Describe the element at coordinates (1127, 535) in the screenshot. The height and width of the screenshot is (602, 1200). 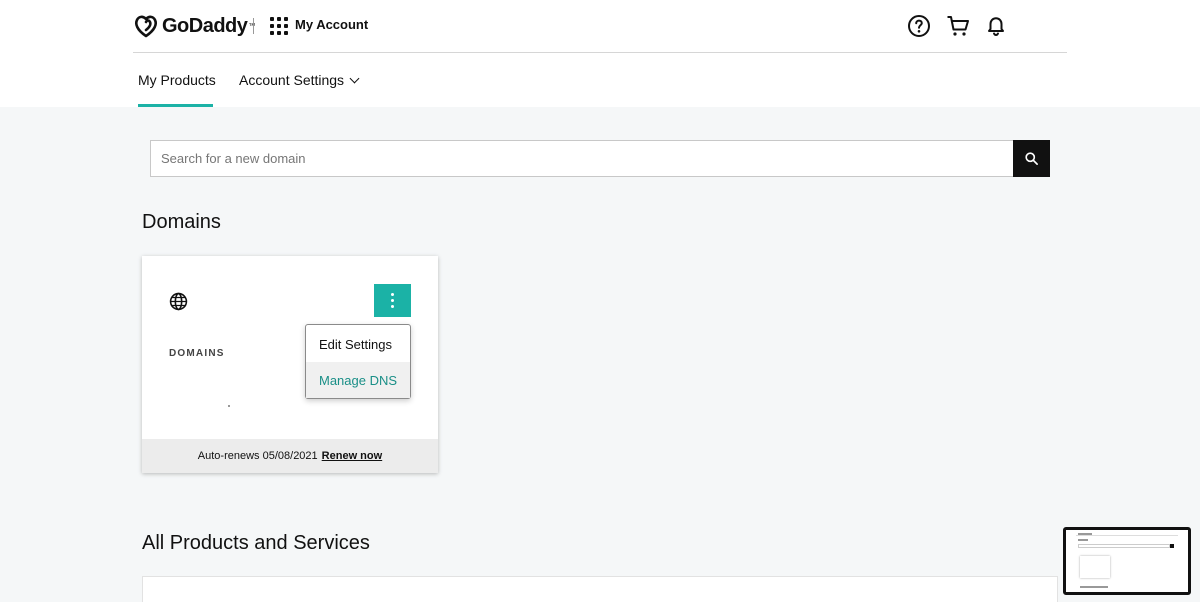
I see `thumb-header-line` at that location.